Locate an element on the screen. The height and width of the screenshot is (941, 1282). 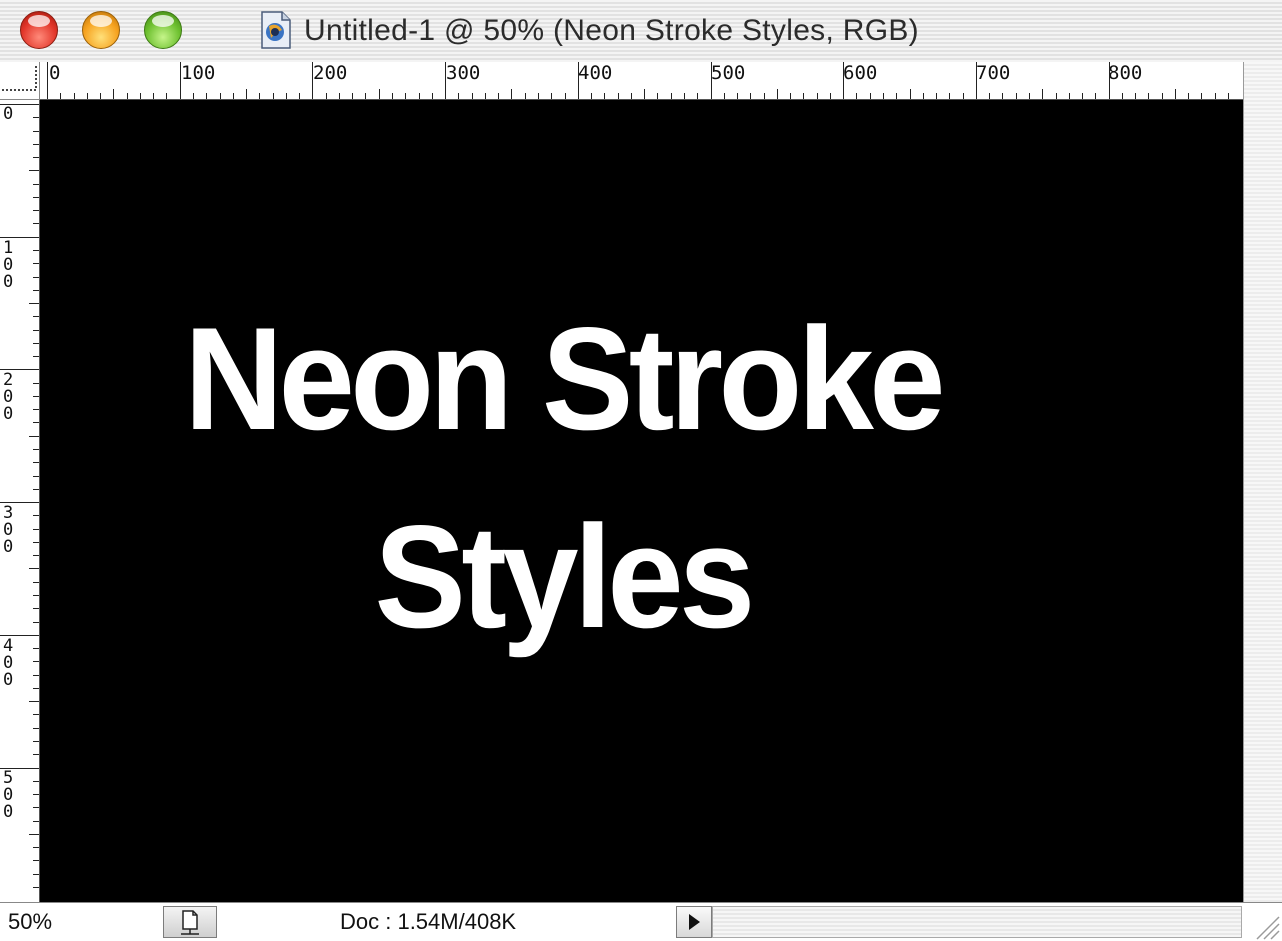
zoom-level-field: 50% is located at coordinates (30, 922).